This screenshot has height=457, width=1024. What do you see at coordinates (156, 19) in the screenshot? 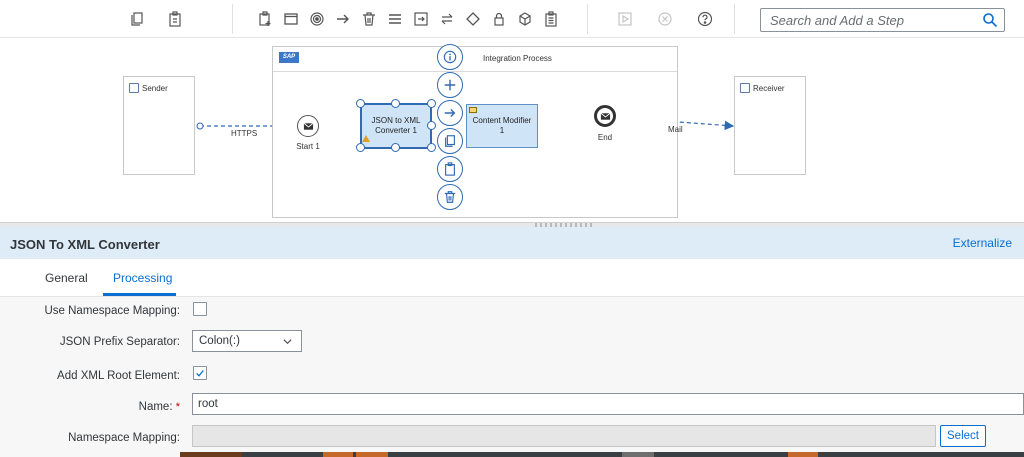
I see `toolbar-group-clipboard` at bounding box center [156, 19].